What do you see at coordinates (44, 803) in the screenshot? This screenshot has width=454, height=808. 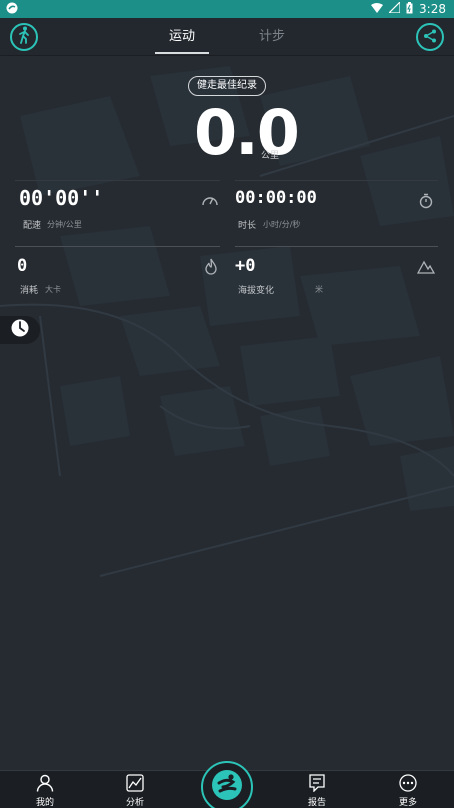 I see `nav-label: 我的` at bounding box center [44, 803].